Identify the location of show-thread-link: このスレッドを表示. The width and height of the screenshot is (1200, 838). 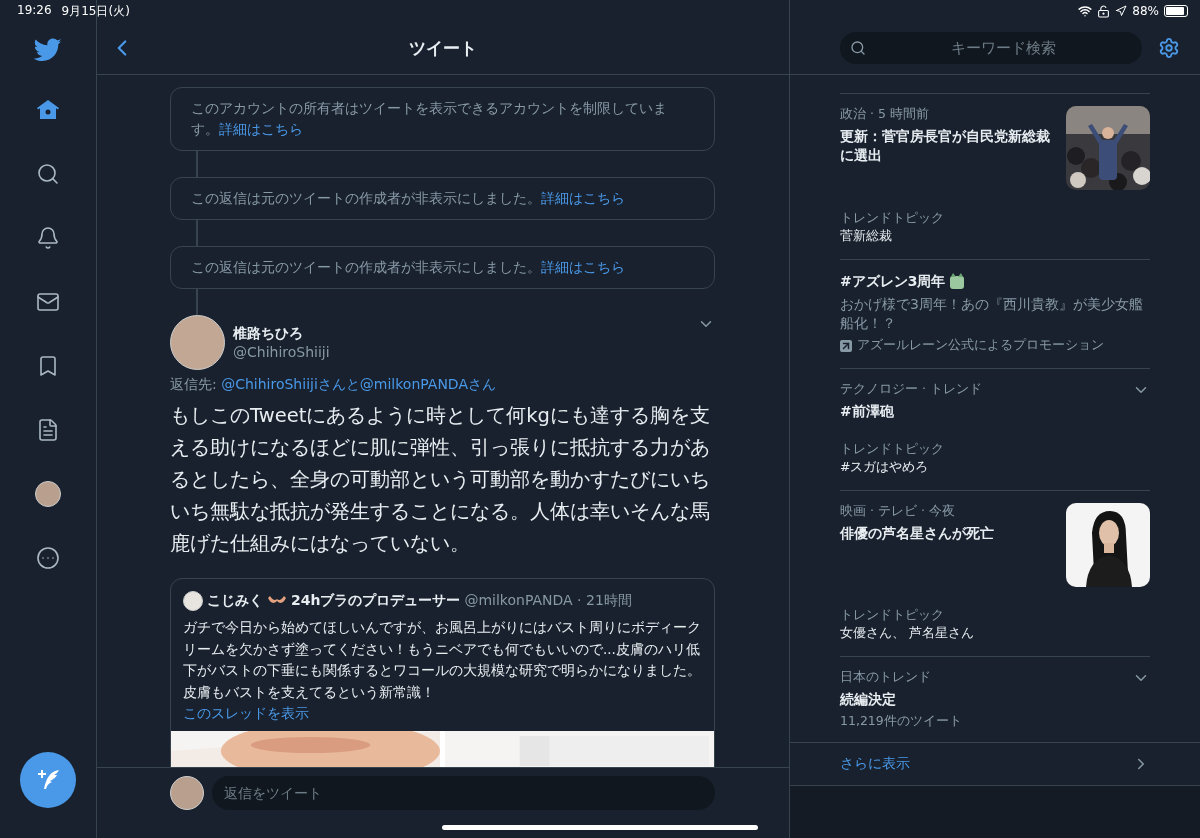
(246, 714).